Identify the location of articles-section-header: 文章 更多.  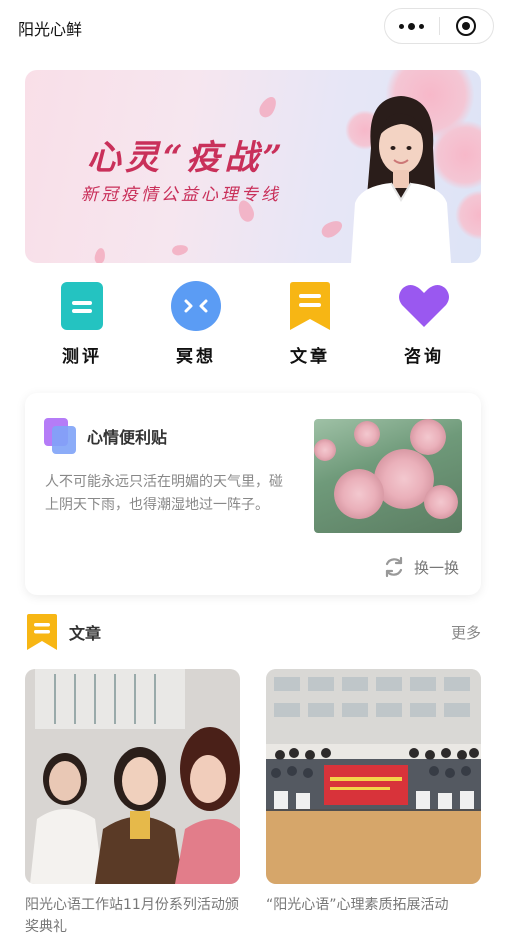
(253, 632).